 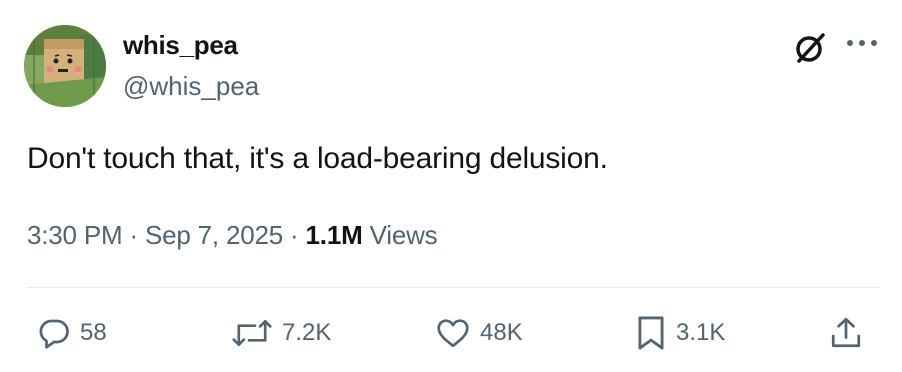 What do you see at coordinates (71, 333) in the screenshot?
I see `reply-button: 58` at bounding box center [71, 333].